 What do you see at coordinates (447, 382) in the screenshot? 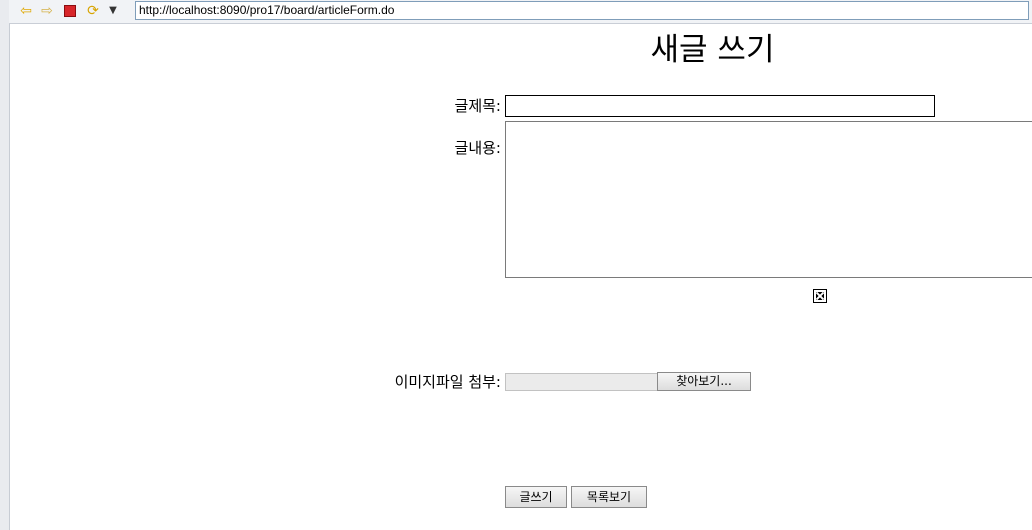
I see `file-label: 이미지파일 첨부:` at bounding box center [447, 382].